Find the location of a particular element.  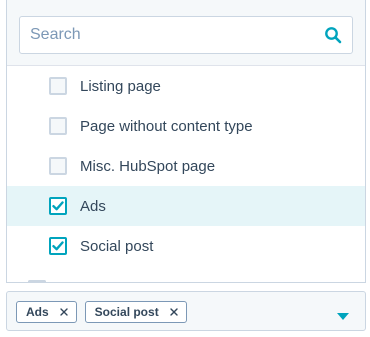

search-box is located at coordinates (186, 35).